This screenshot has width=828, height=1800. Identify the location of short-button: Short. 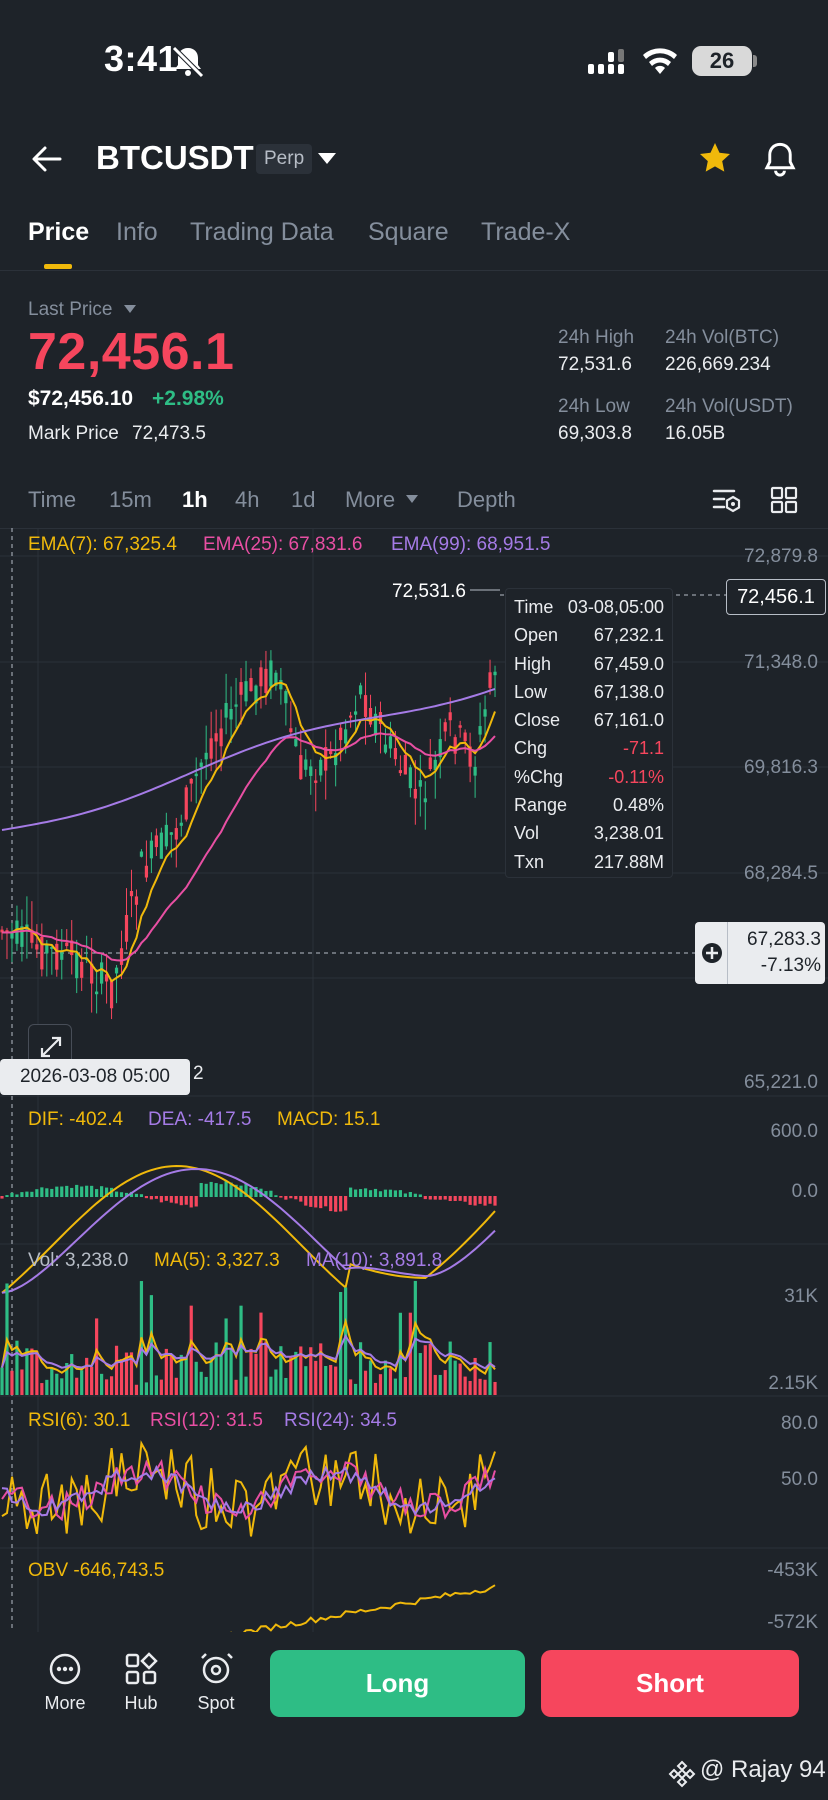
(670, 1683).